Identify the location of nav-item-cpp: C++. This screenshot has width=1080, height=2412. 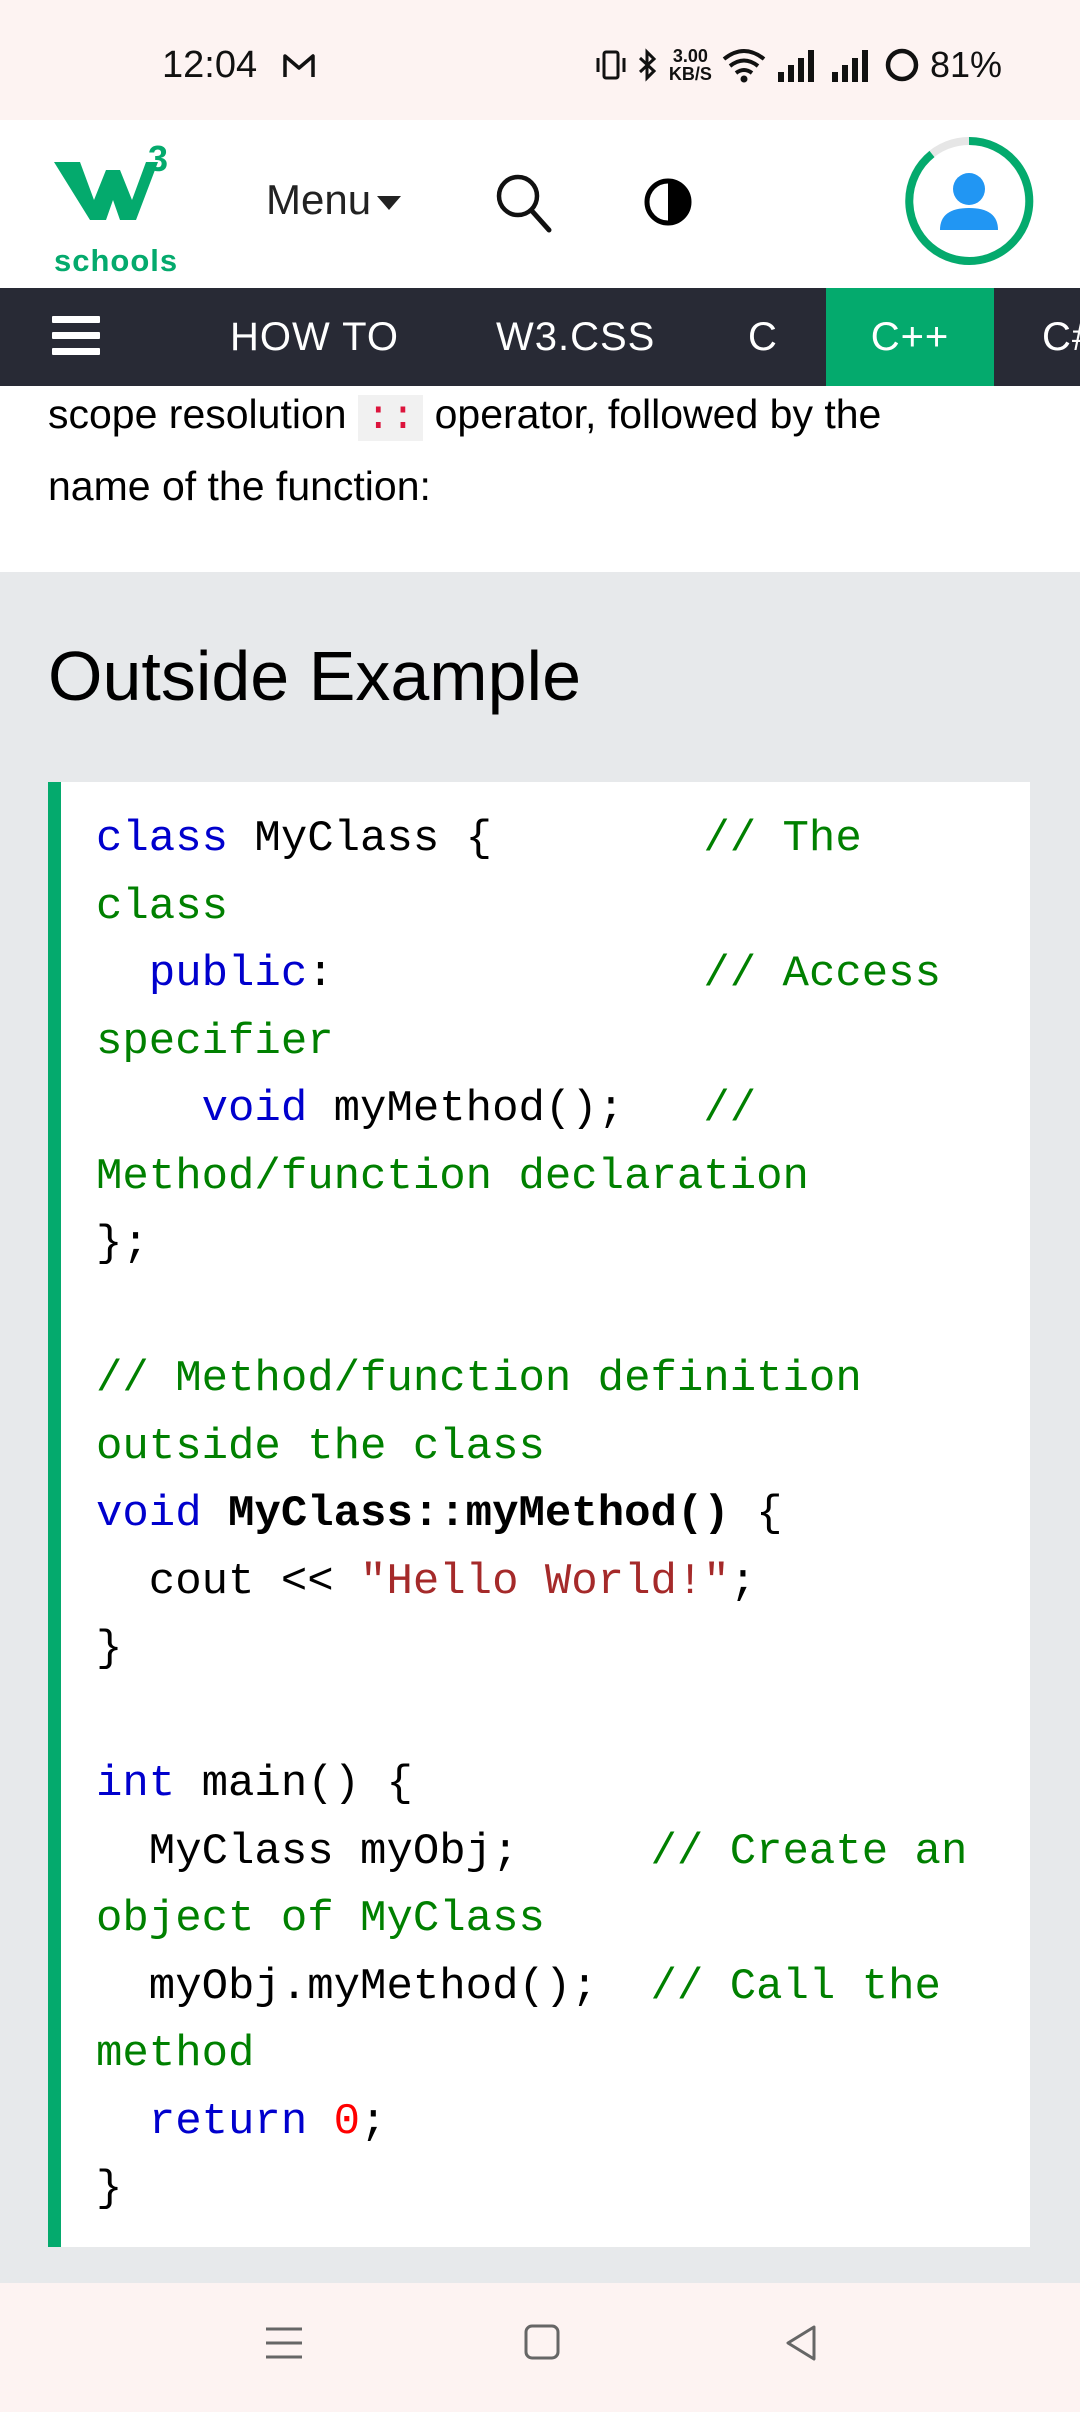
(910, 337).